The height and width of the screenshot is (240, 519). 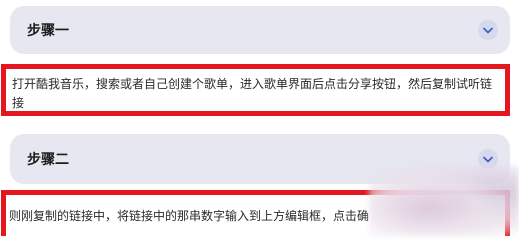 I want to click on step1-instruction-line1: 打开酷我音乐，搜索或者自己创建个歌单，进入歌单界面后点击分享按钮，然后复制试听链, so click(x=252, y=84).